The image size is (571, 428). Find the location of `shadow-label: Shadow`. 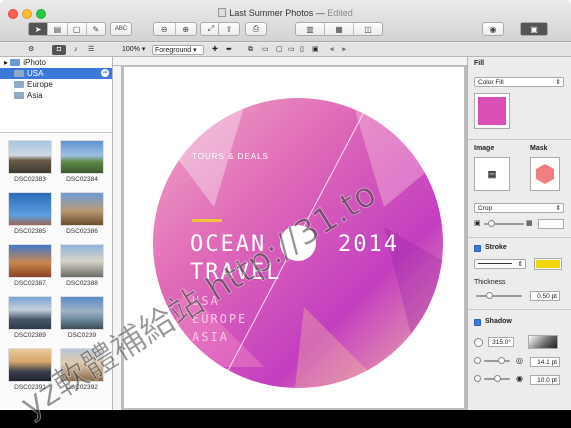

shadow-label: Shadow is located at coordinates (498, 321).